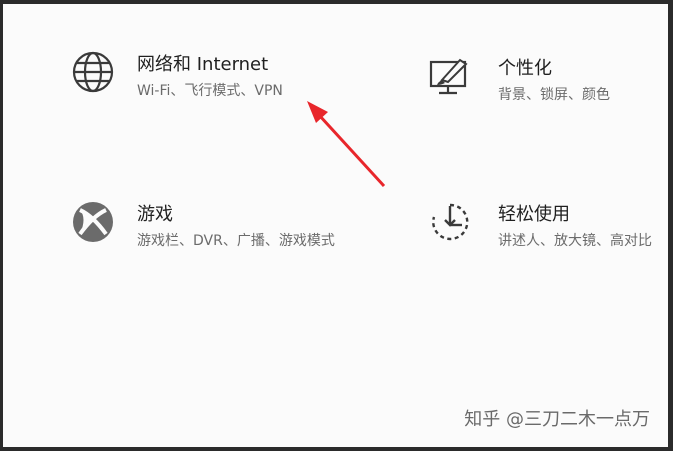 The image size is (673, 451). What do you see at coordinates (525, 68) in the screenshot?
I see `tile-title: 个性化` at bounding box center [525, 68].